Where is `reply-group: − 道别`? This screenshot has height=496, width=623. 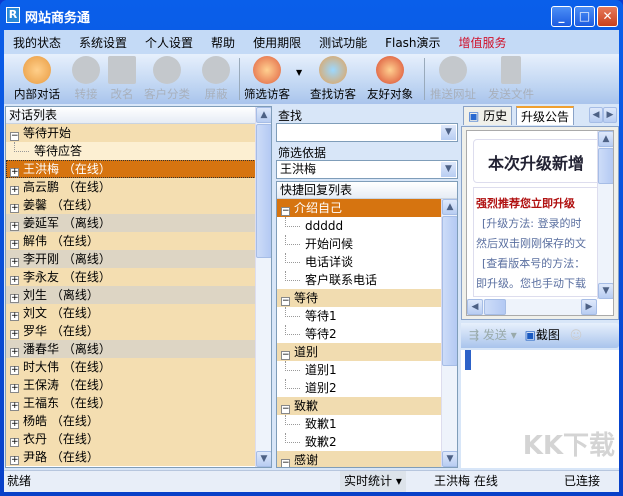
reply-group: − 道别 is located at coordinates (359, 352).